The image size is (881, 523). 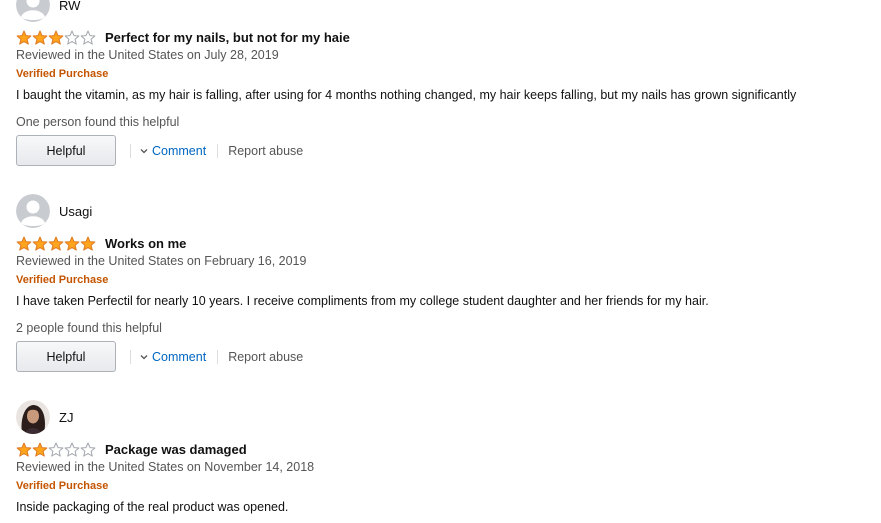 I want to click on reviewer-name: ZJ, so click(x=66, y=417).